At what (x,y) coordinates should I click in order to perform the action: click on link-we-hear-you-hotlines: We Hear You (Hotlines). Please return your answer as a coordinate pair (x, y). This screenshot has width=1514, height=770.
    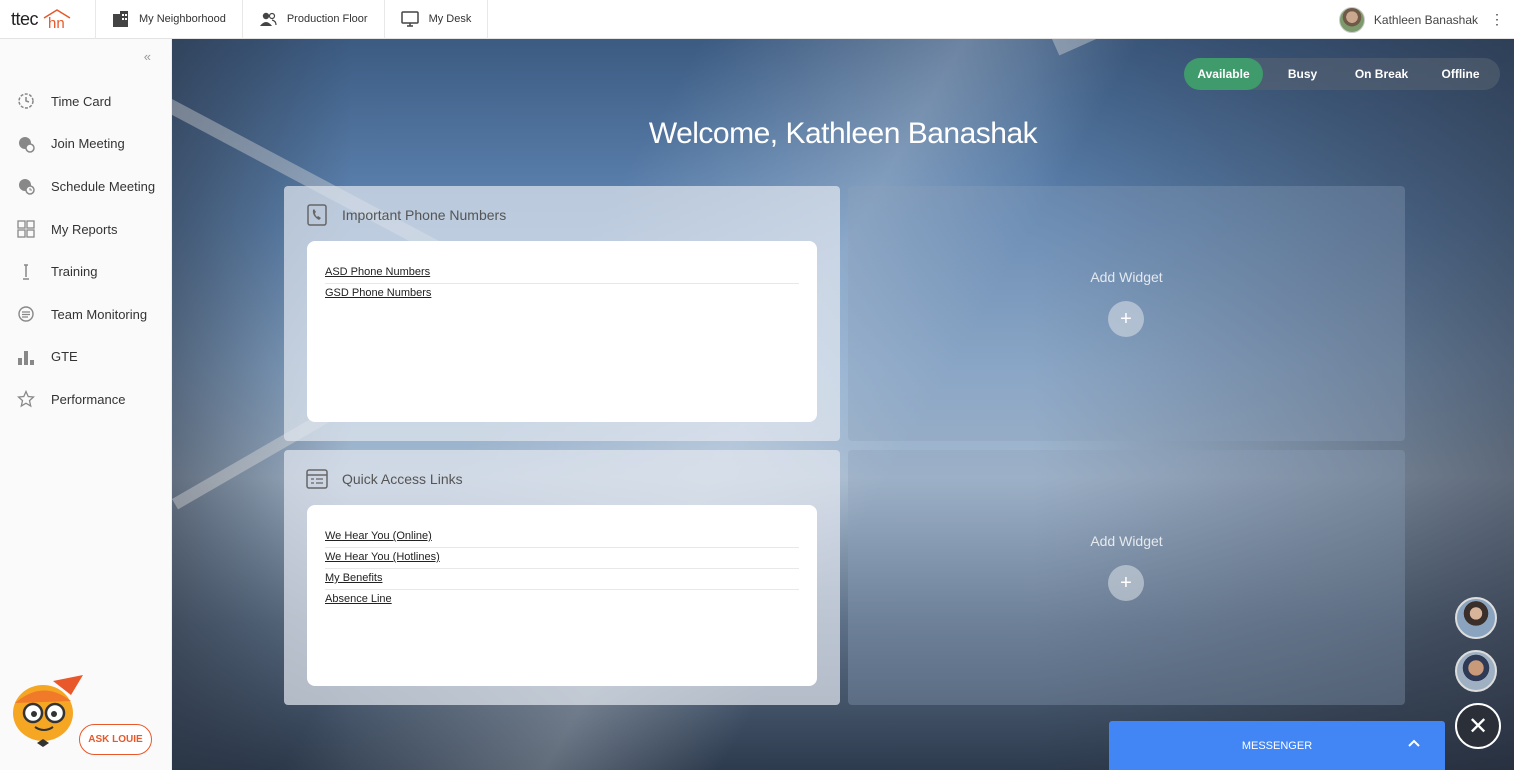
    Looking at the image, I should click on (562, 558).